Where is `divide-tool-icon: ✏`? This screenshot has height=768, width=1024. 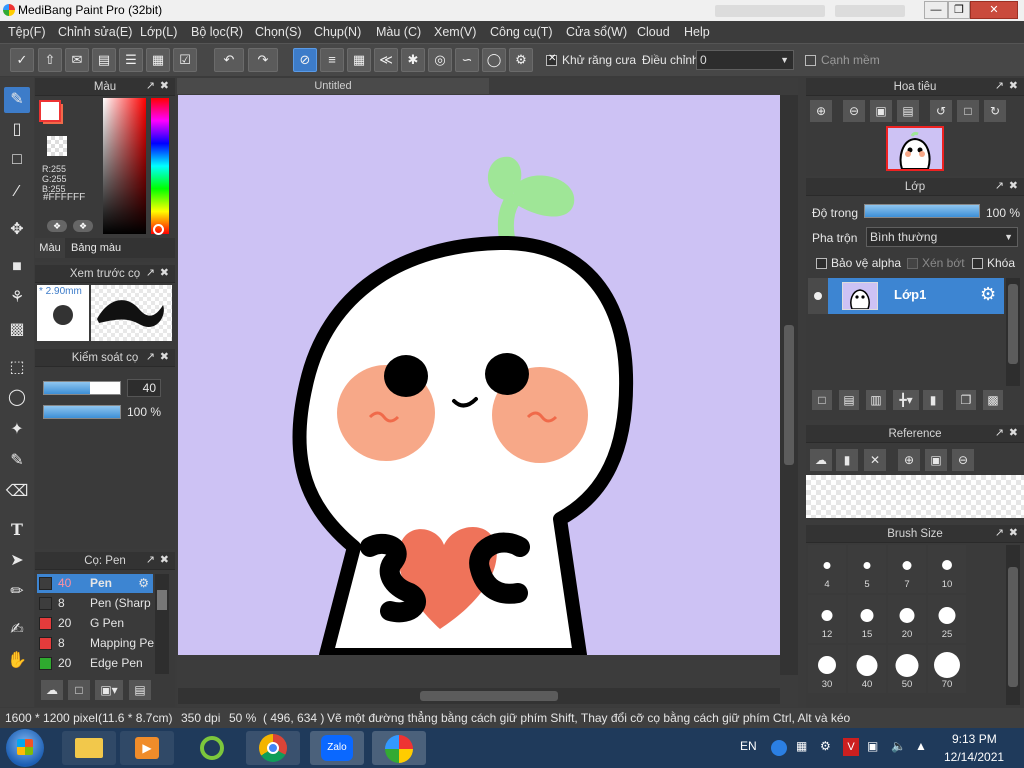
divide-tool-icon: ✏ is located at coordinates (17, 592).